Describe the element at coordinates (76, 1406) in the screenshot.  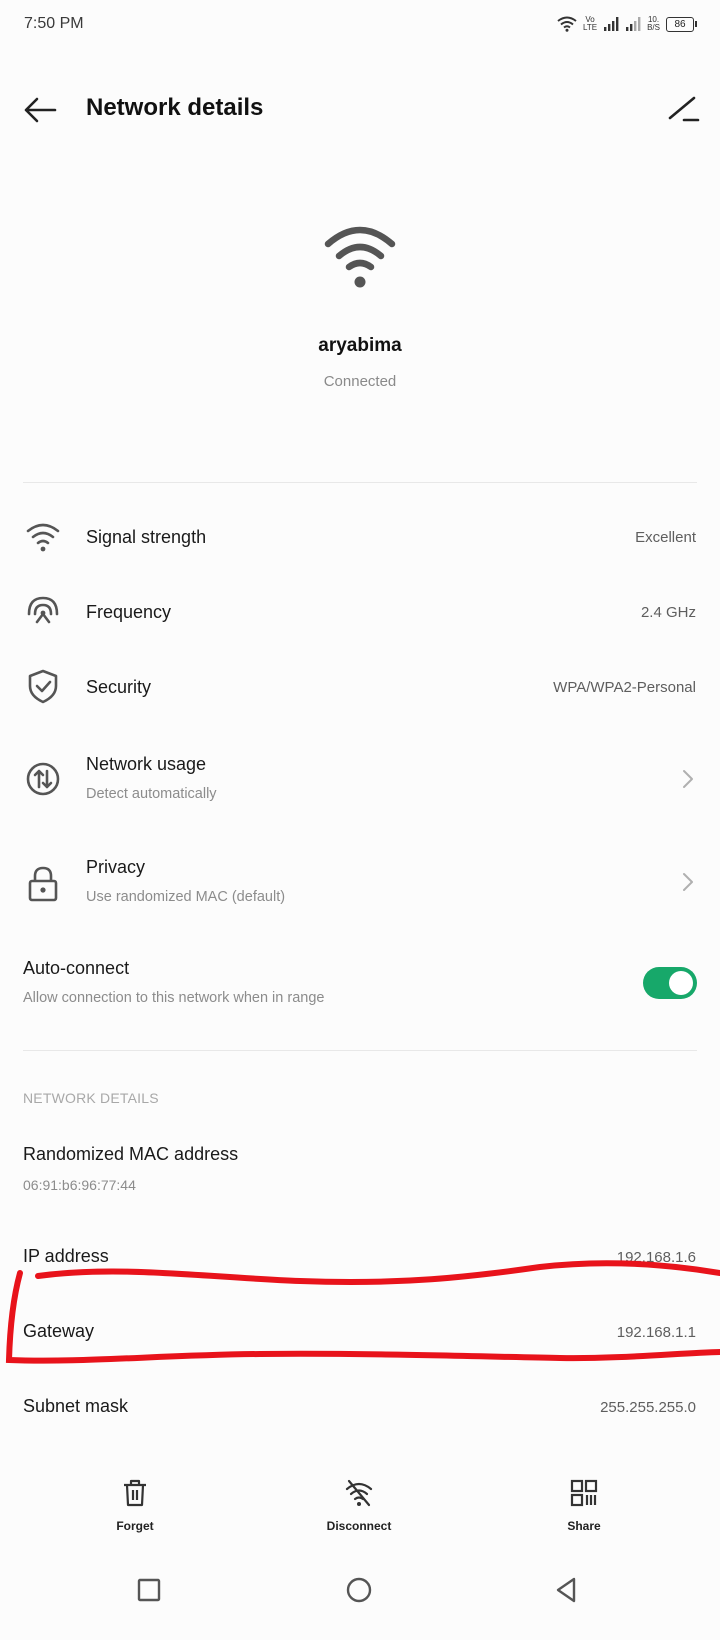
I see `subnet-mask-label: Subnet mask` at that location.